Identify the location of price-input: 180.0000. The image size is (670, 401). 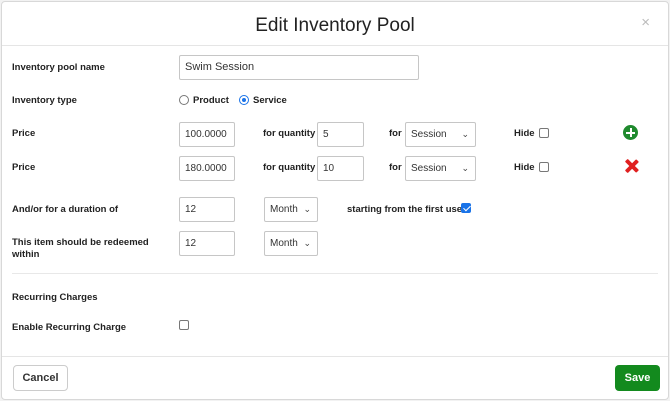
(207, 168).